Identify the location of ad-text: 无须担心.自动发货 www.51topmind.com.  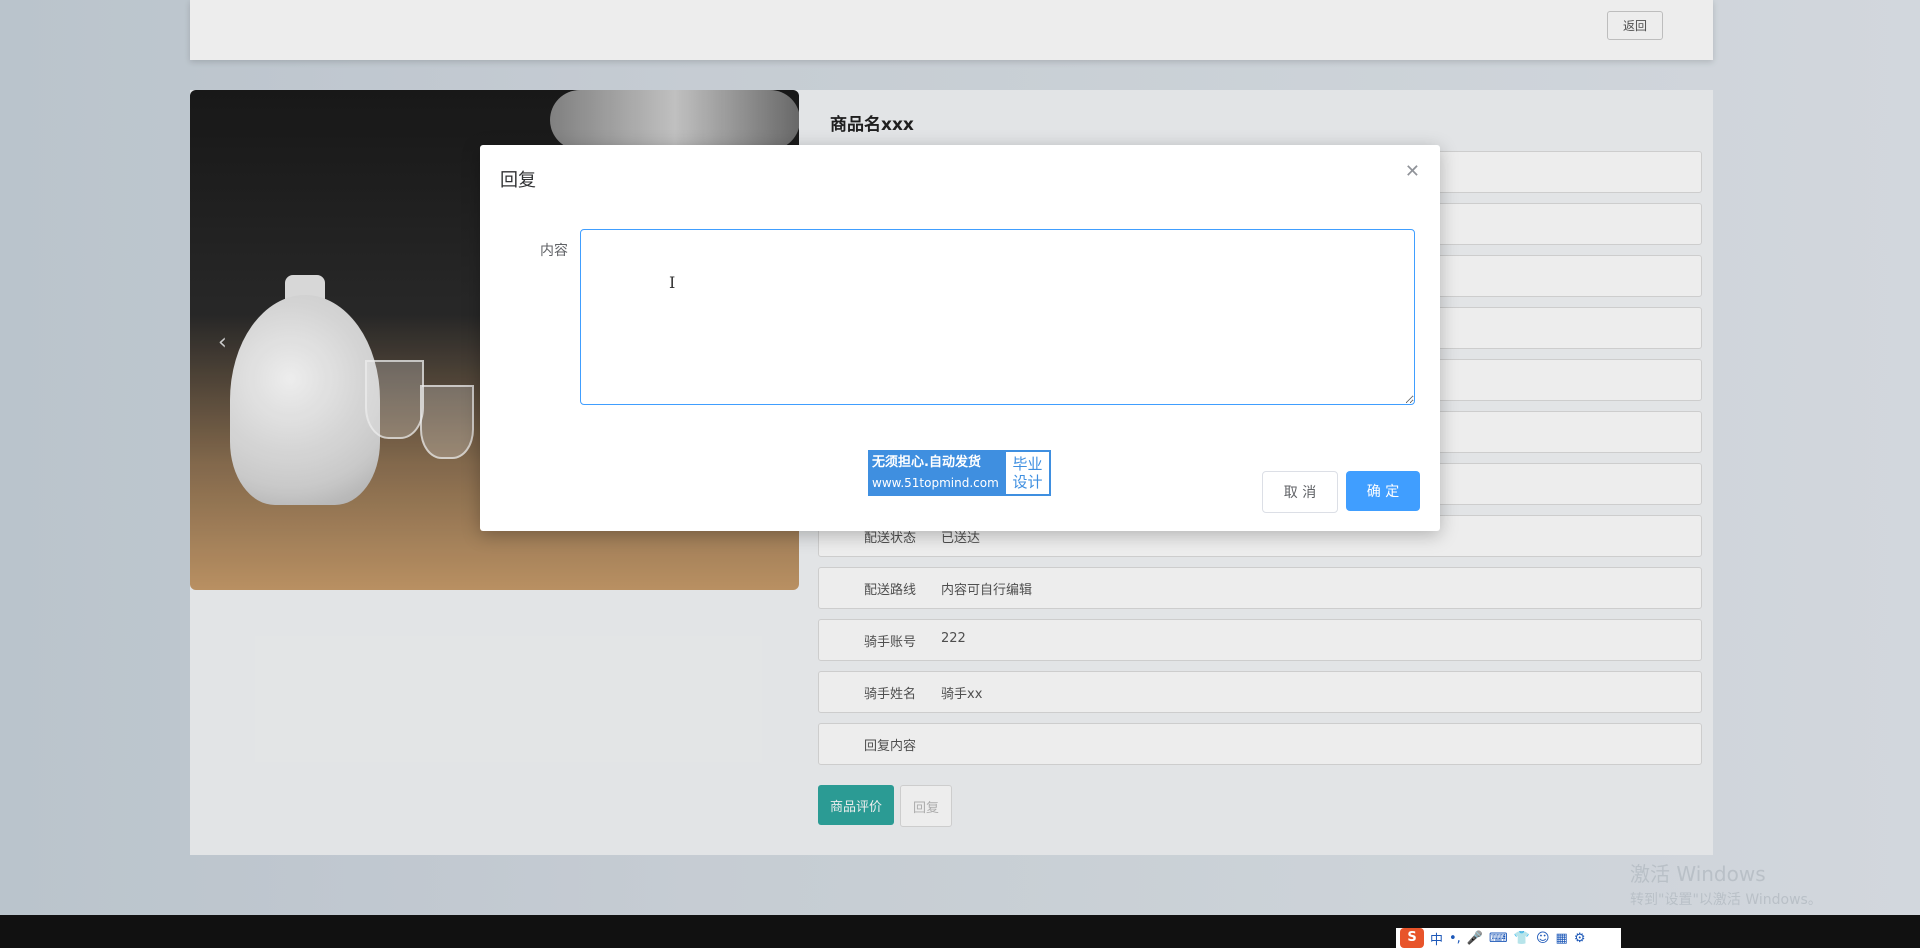
(936, 473).